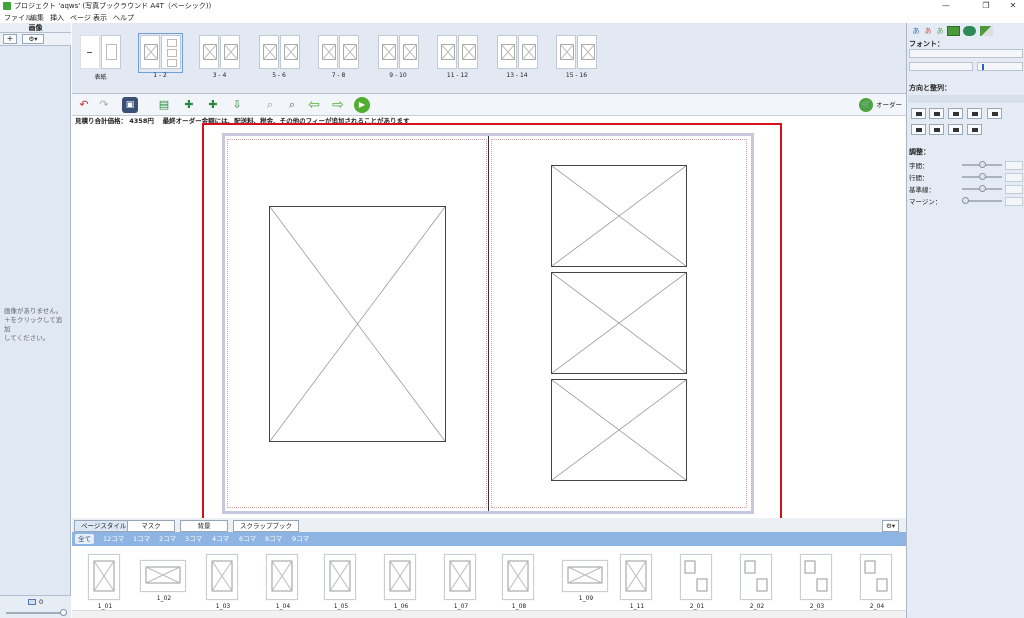  What do you see at coordinates (222, 582) in the screenshot?
I see `page-style-item: 1_03` at bounding box center [222, 582].